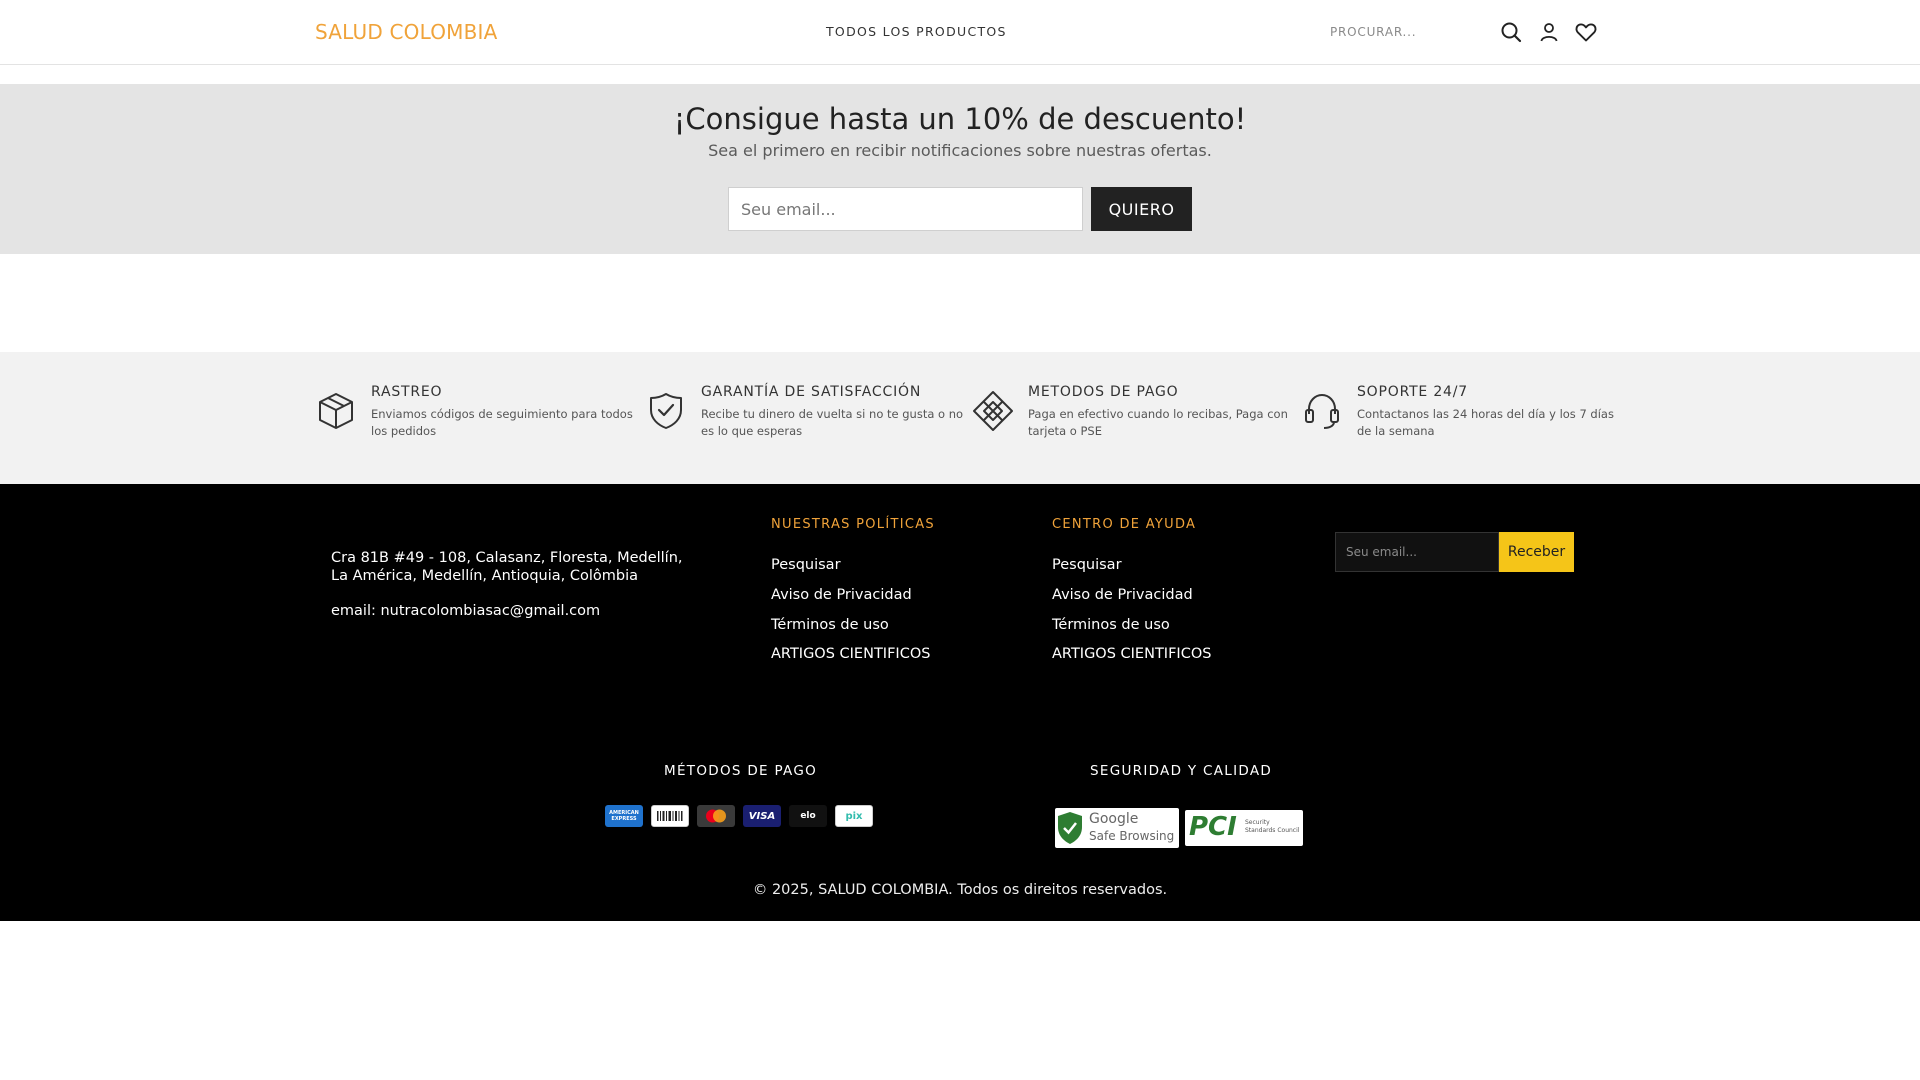  What do you see at coordinates (1244, 828) in the screenshot?
I see `pci-badge: PCI Security Standards Council` at bounding box center [1244, 828].